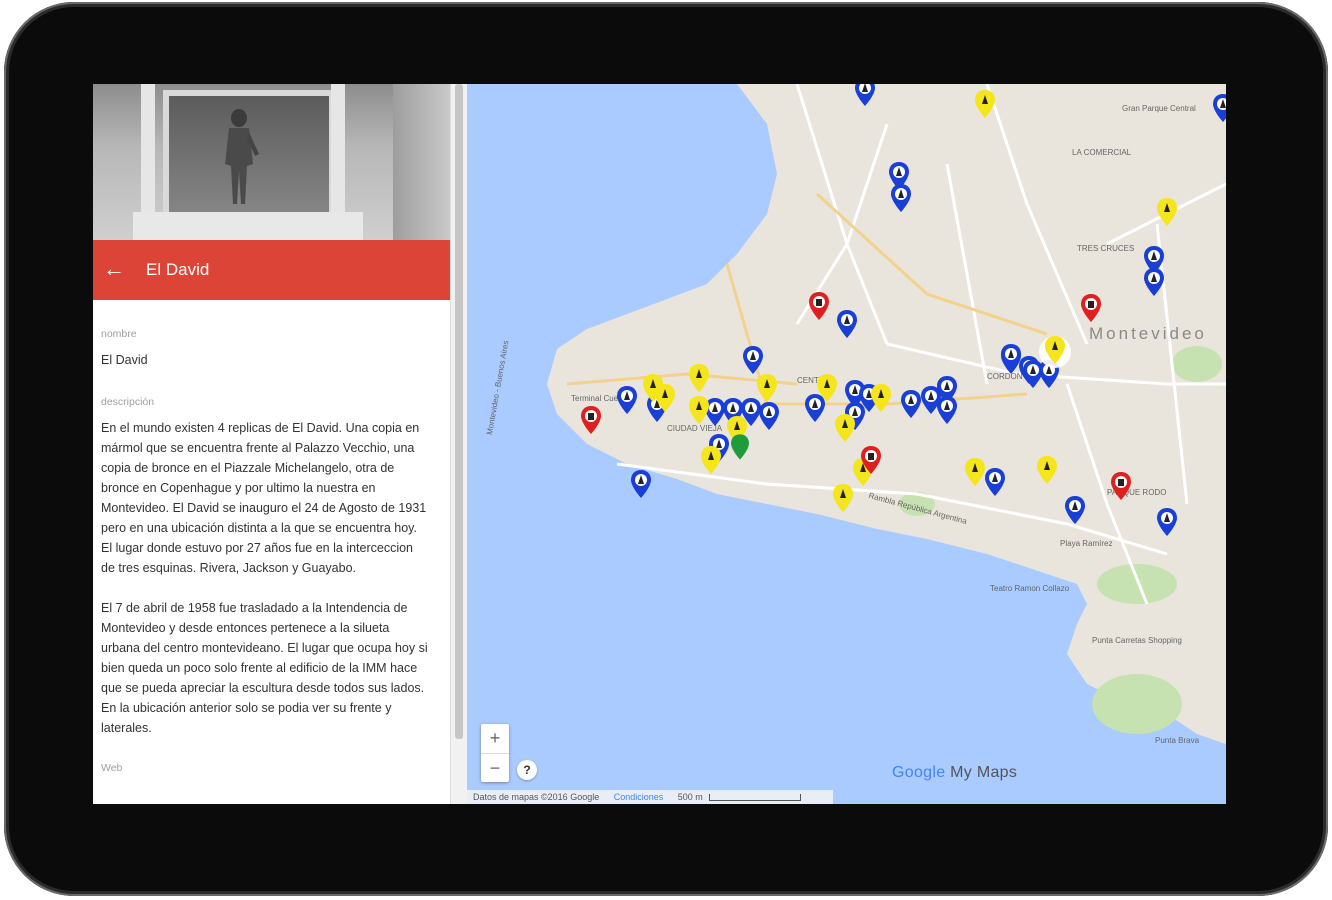 Image resolution: width=1332 pixels, height=900 pixels. I want to click on map-label: Playa Ramírez, so click(1086, 543).